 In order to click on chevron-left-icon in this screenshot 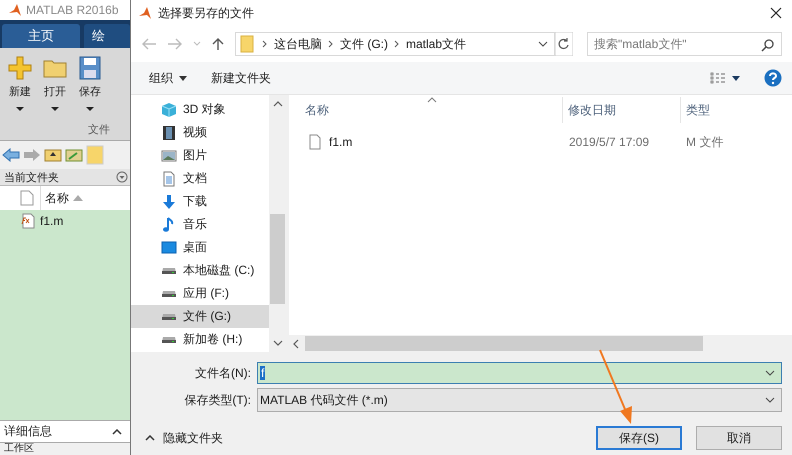, I will do `click(296, 343)`.